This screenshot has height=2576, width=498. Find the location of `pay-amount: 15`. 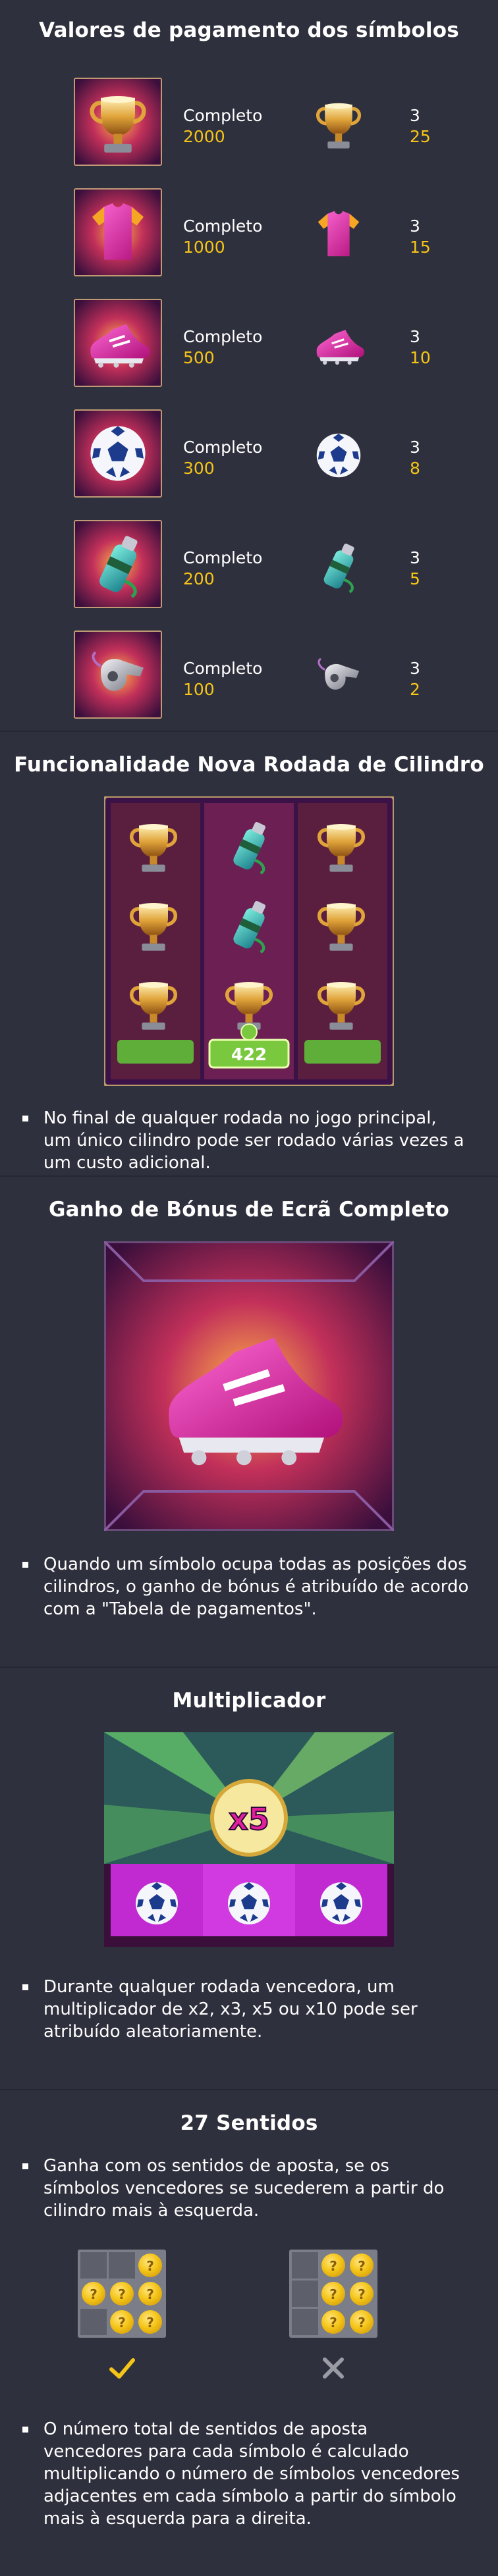

pay-amount: 15 is located at coordinates (420, 247).